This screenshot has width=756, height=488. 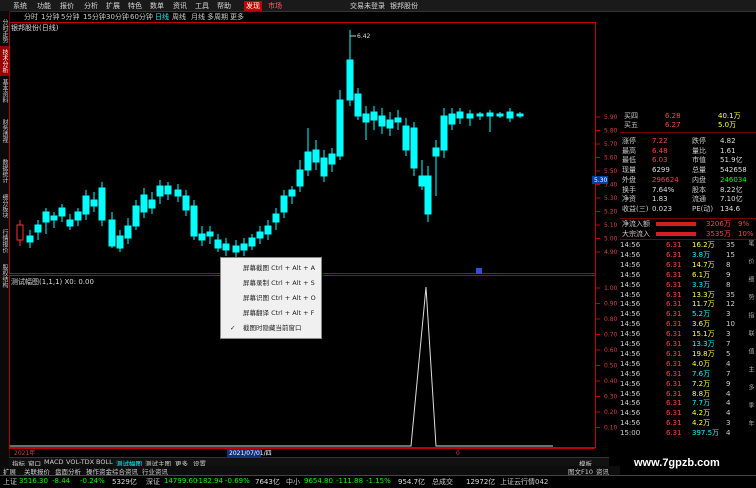 What do you see at coordinates (748, 279) in the screenshot?
I see `right-tab-2: 细` at bounding box center [748, 279].